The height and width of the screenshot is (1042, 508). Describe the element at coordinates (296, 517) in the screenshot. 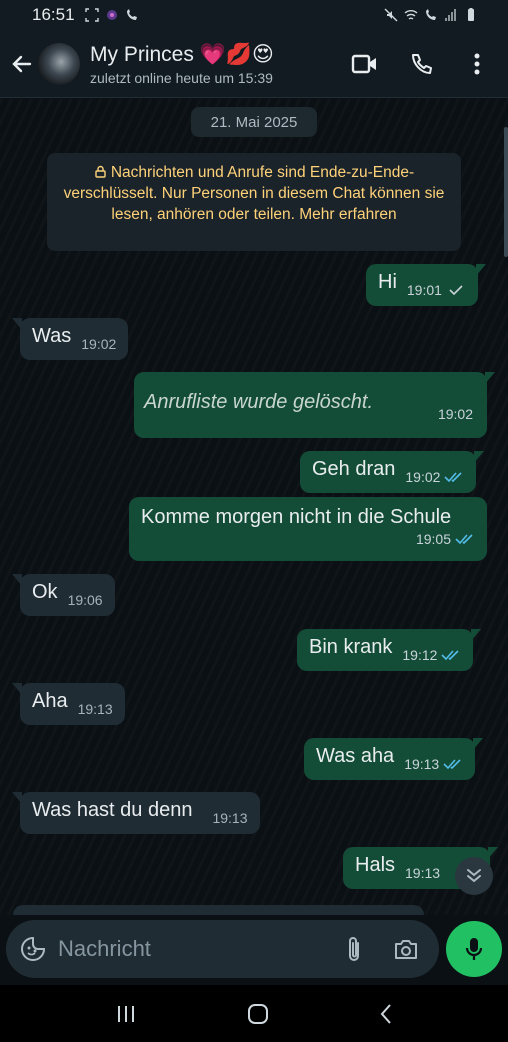

I see `message-text: Komme morgen nicht in die Schule` at that location.